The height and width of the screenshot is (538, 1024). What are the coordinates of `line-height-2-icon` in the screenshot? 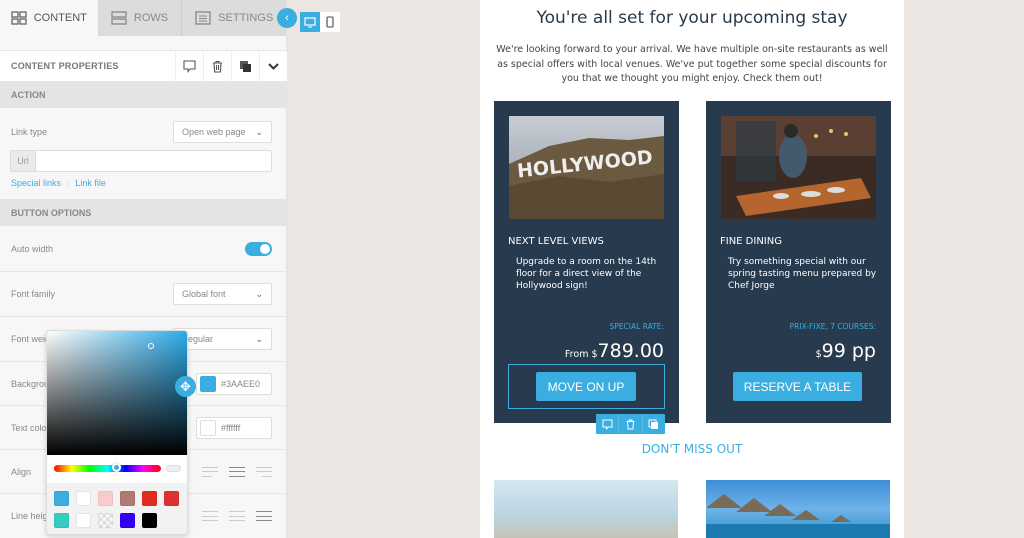 It's located at (237, 516).